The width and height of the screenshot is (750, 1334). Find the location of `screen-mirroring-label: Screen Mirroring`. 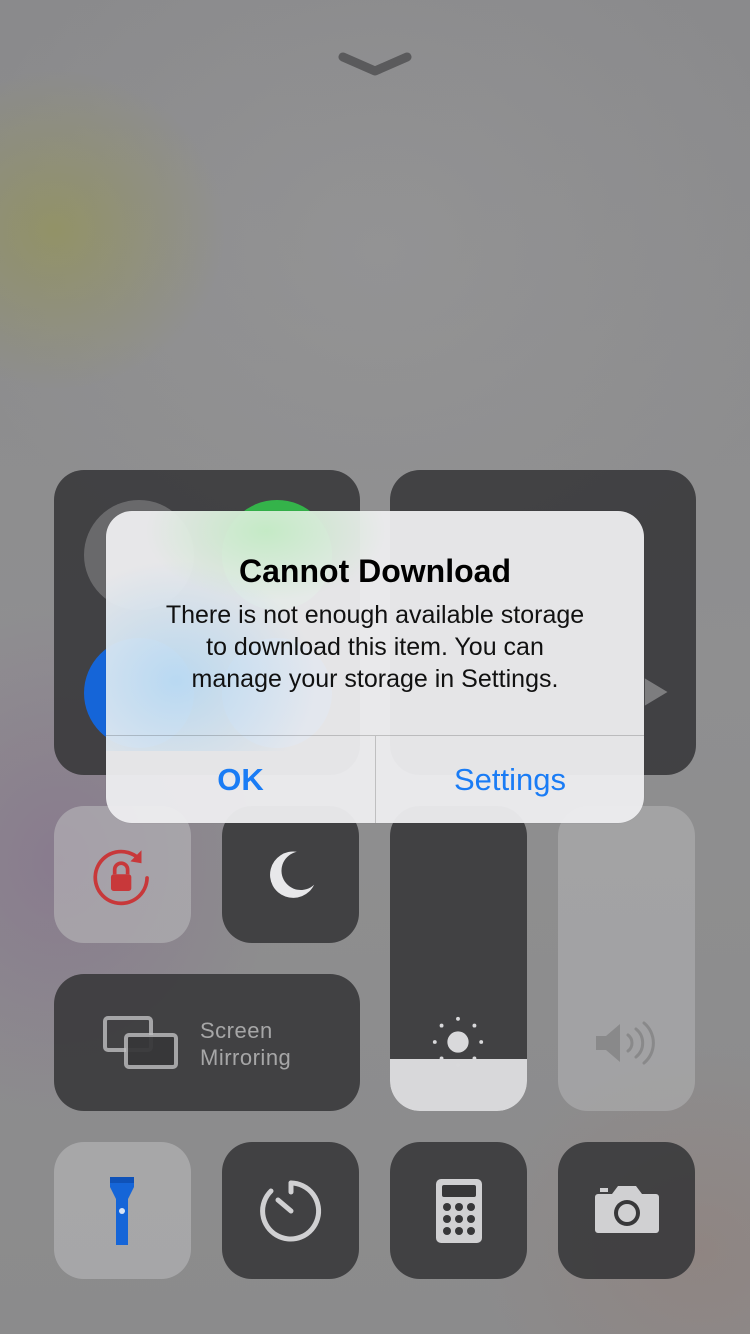

screen-mirroring-label: Screen Mirroring is located at coordinates (245, 1044).